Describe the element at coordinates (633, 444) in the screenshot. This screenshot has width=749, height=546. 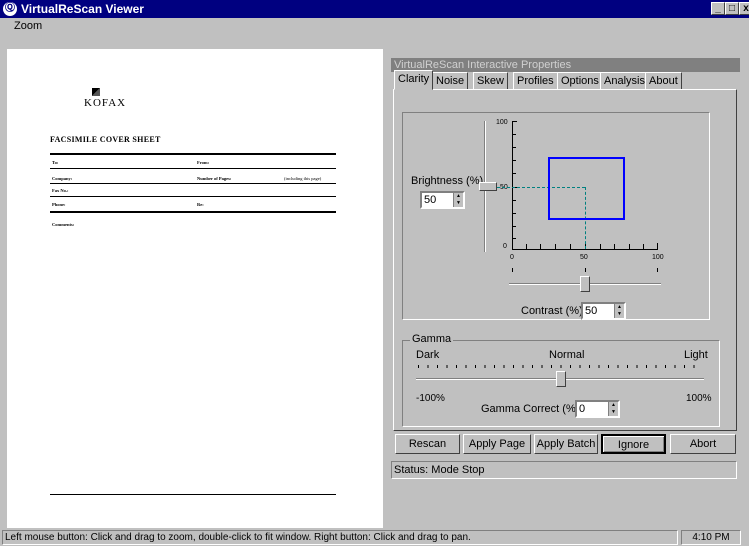
I see `ignore-button: Ignore` at that location.